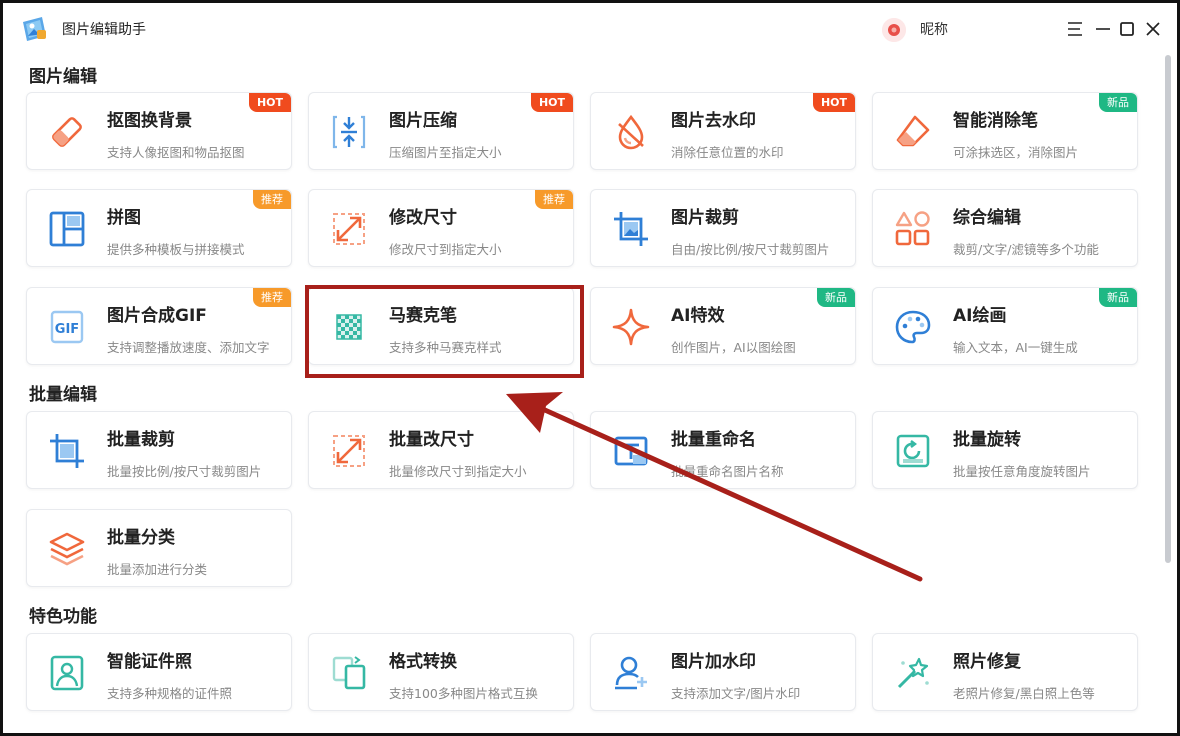 This screenshot has width=1180, height=736. Describe the element at coordinates (934, 29) in the screenshot. I see `user-nickname: 昵称` at that location.